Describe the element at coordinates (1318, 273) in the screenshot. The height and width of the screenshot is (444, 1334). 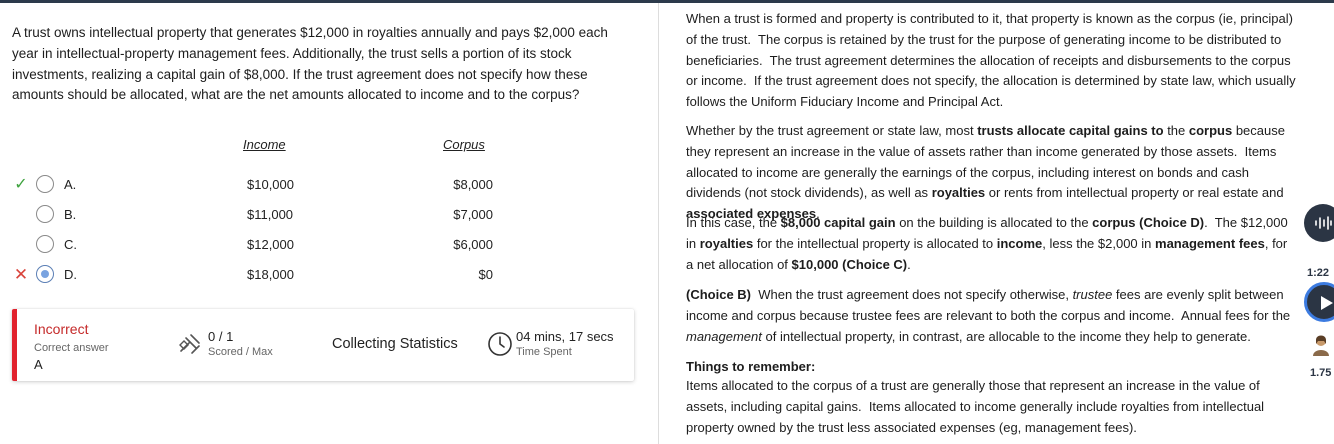
I see `playback-time: 1:22` at that location.